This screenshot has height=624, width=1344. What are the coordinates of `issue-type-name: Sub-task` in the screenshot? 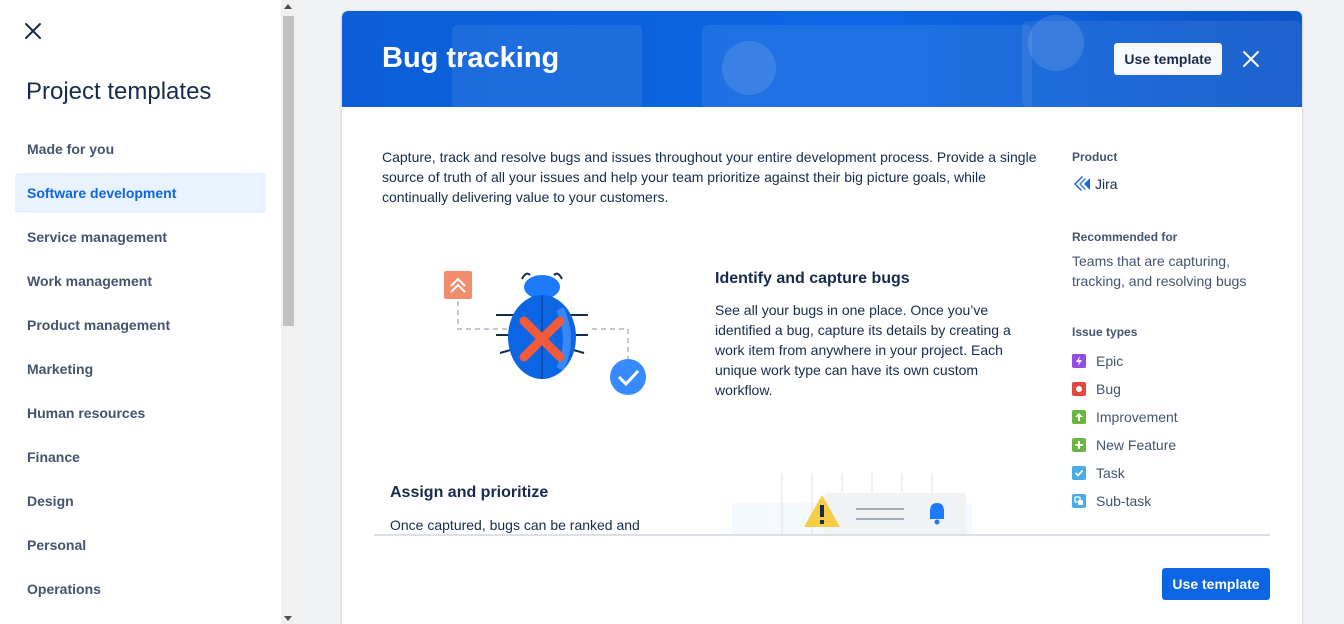 It's located at (1124, 501).